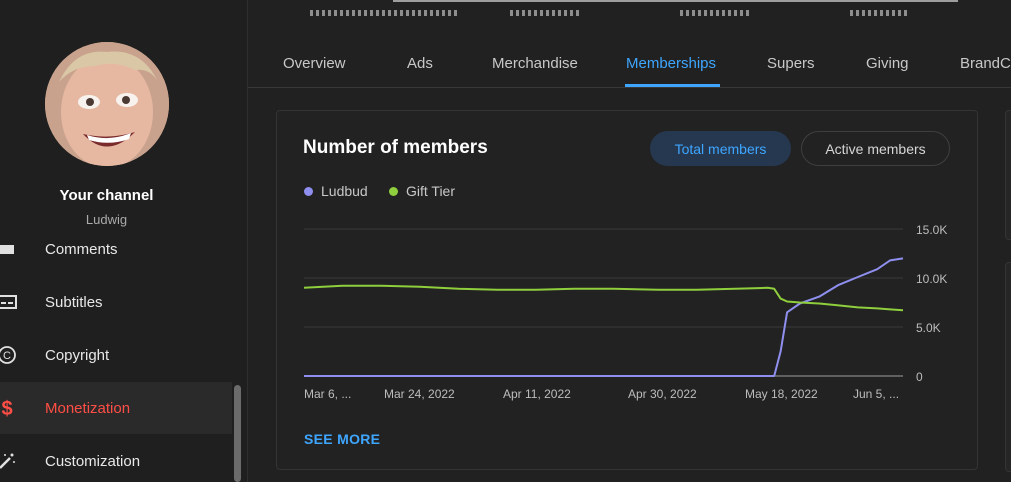 Image resolution: width=1011 pixels, height=482 pixels. Describe the element at coordinates (342, 439) in the screenshot. I see `see-more-link: SEE MORE` at that location.